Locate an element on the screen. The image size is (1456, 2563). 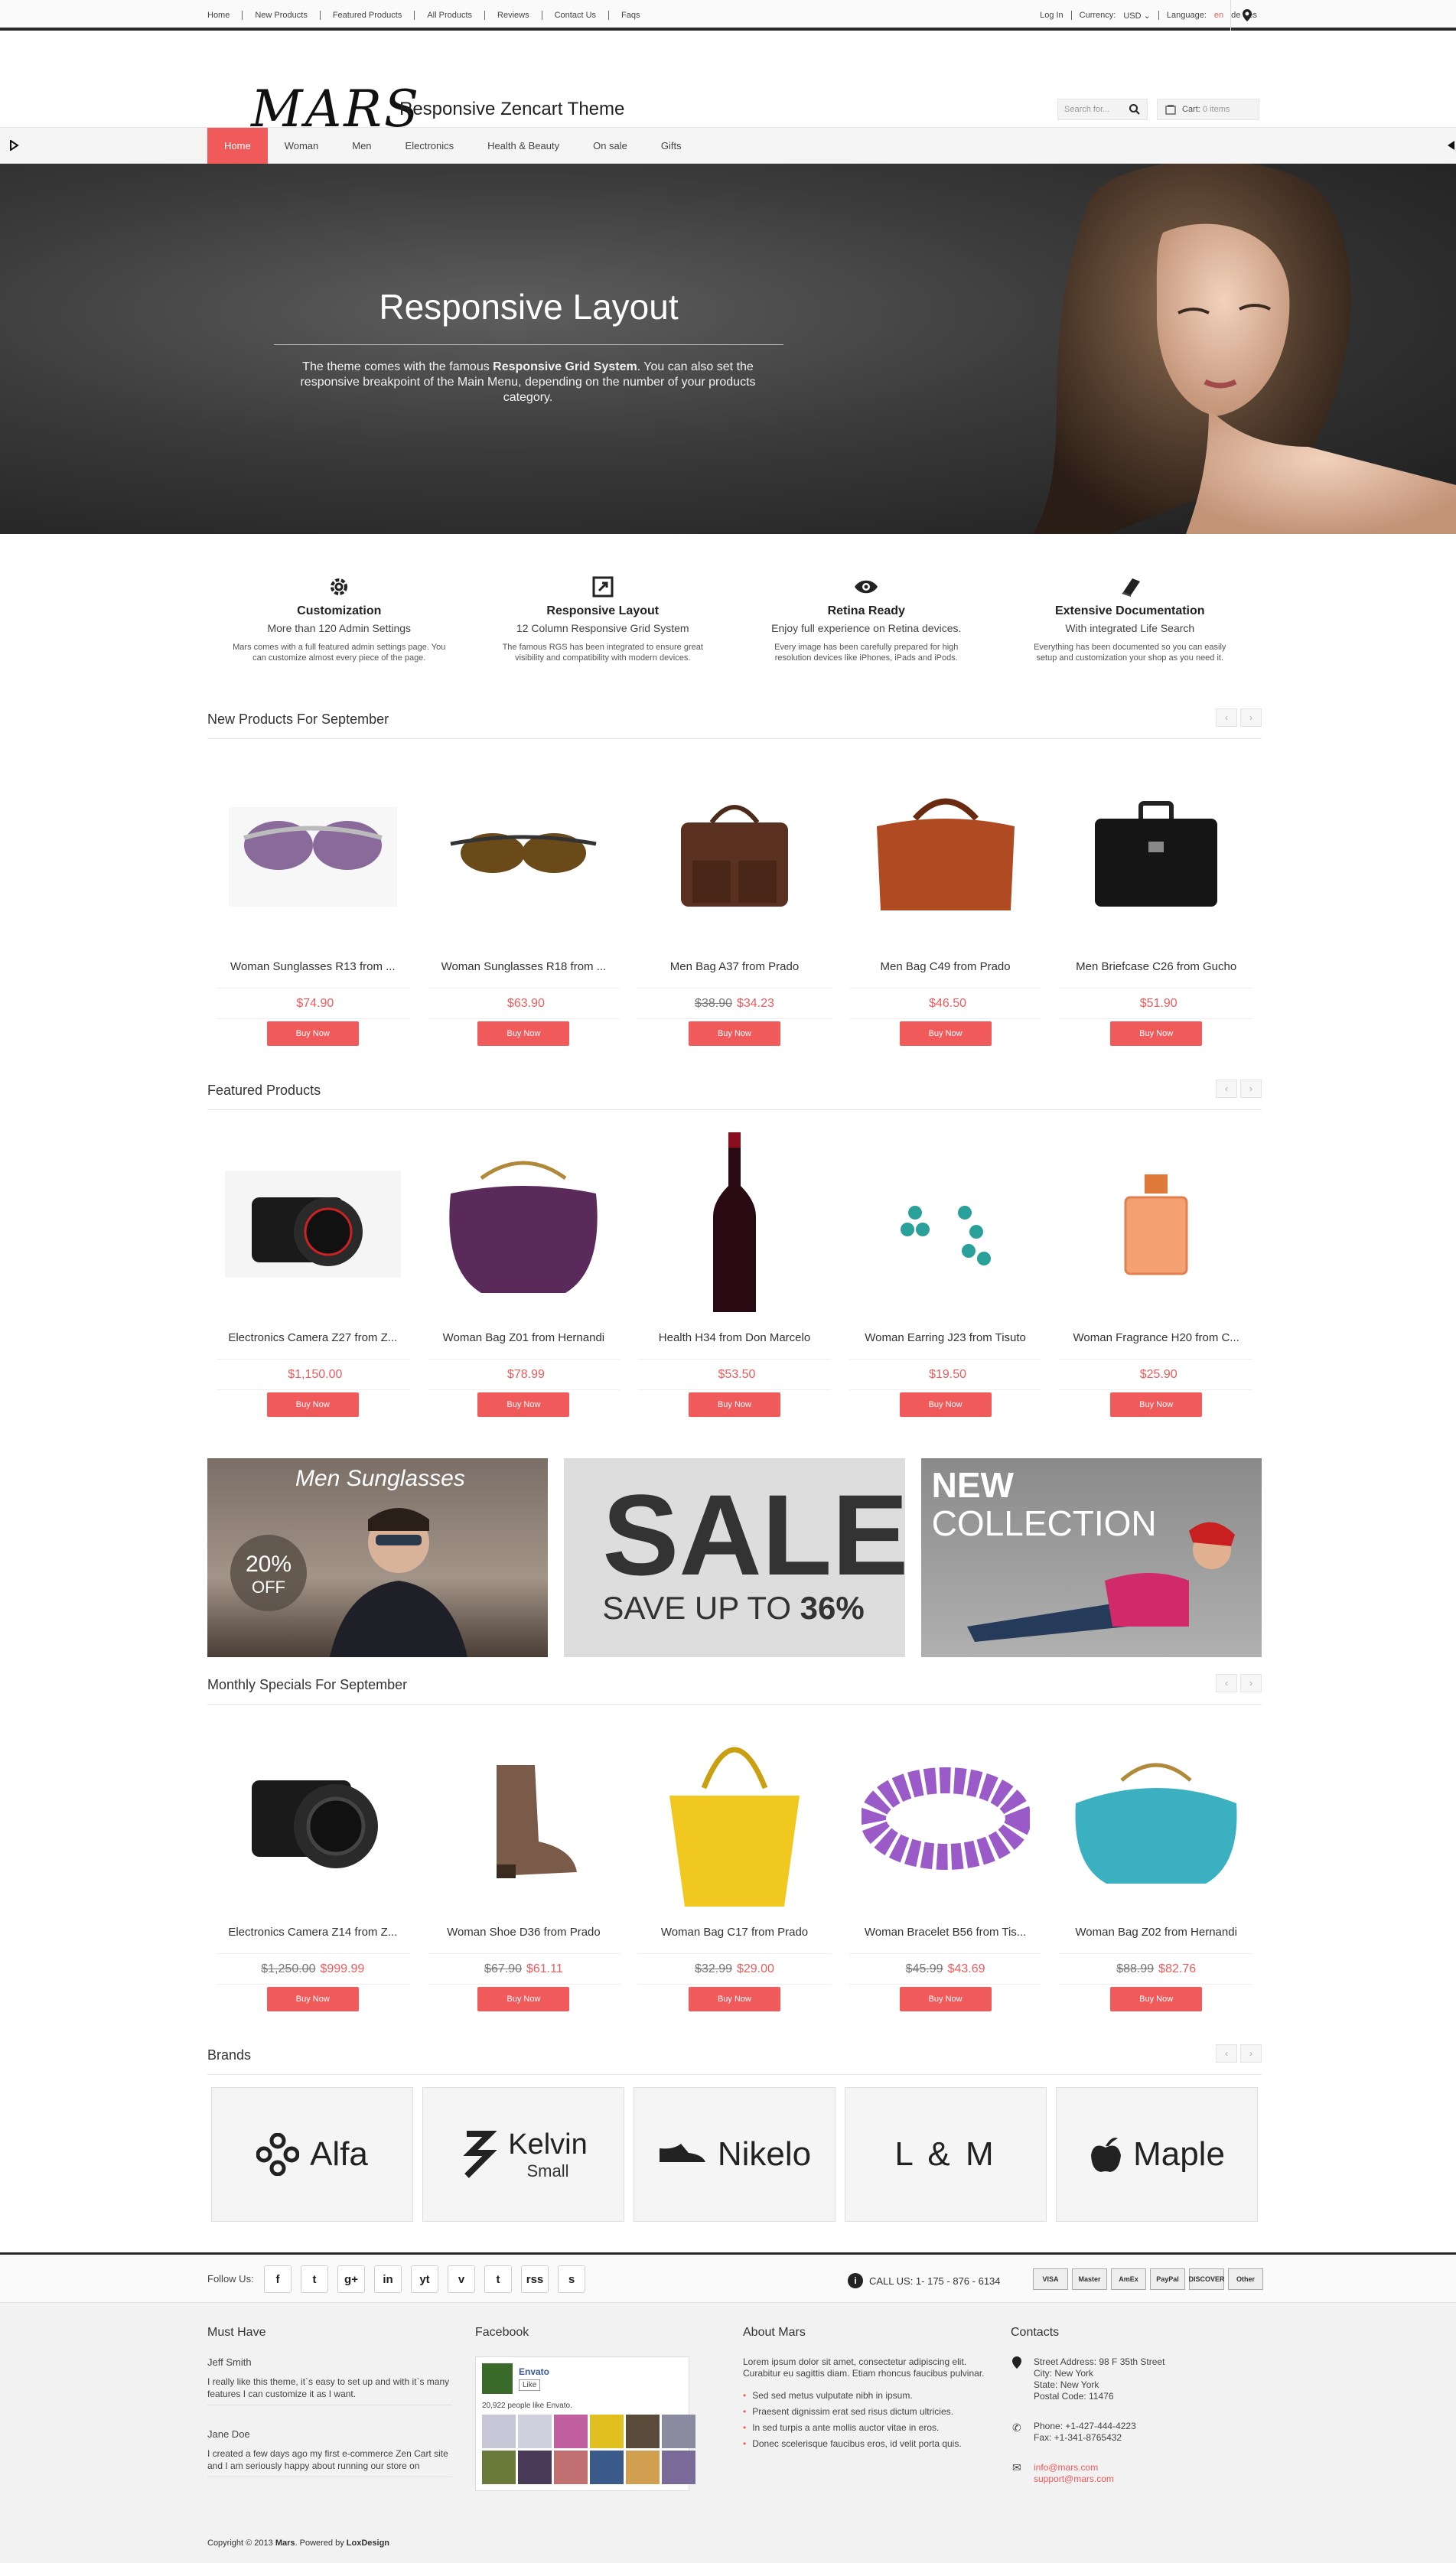
banner-men-sunglasses: Men Sunglasses 20% OFF is located at coordinates (378, 1557).